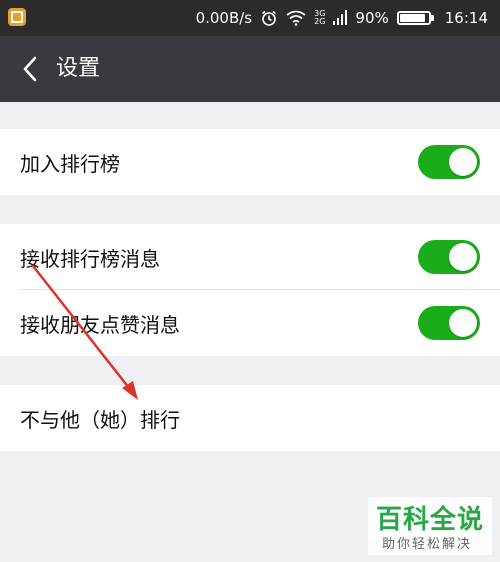 The image size is (500, 562). I want to click on nav-bar: 设置, so click(250, 69).